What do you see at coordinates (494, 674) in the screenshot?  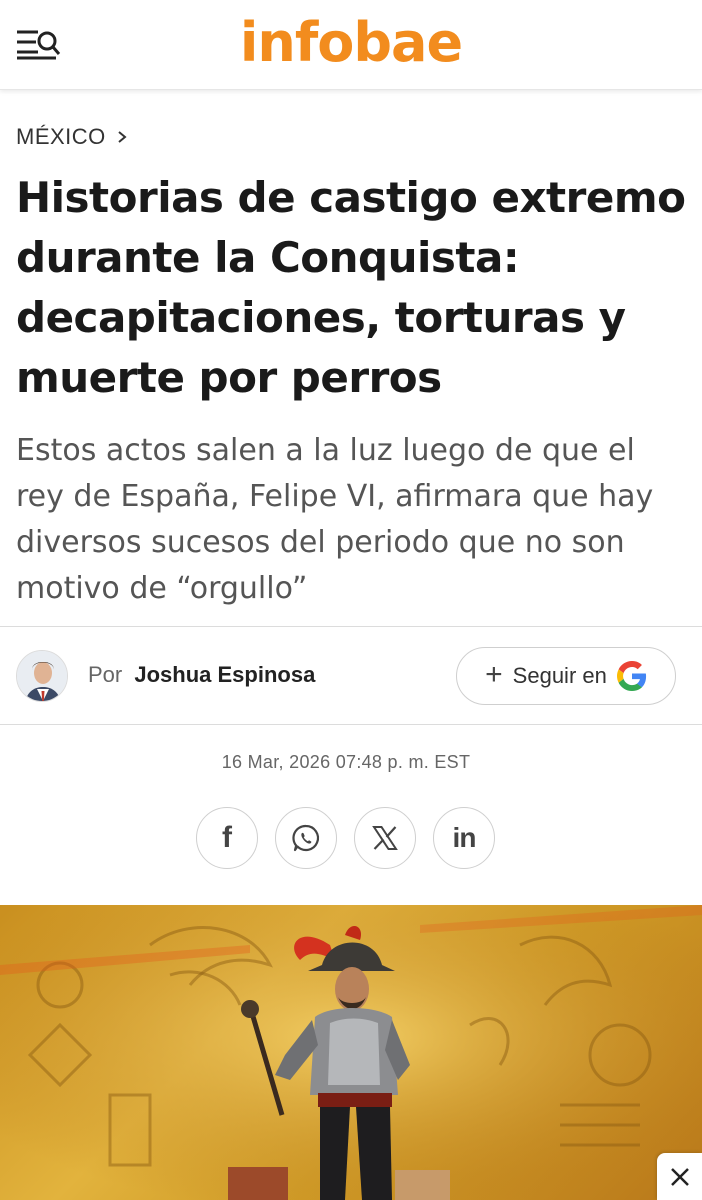 I see `plus-icon: +` at bounding box center [494, 674].